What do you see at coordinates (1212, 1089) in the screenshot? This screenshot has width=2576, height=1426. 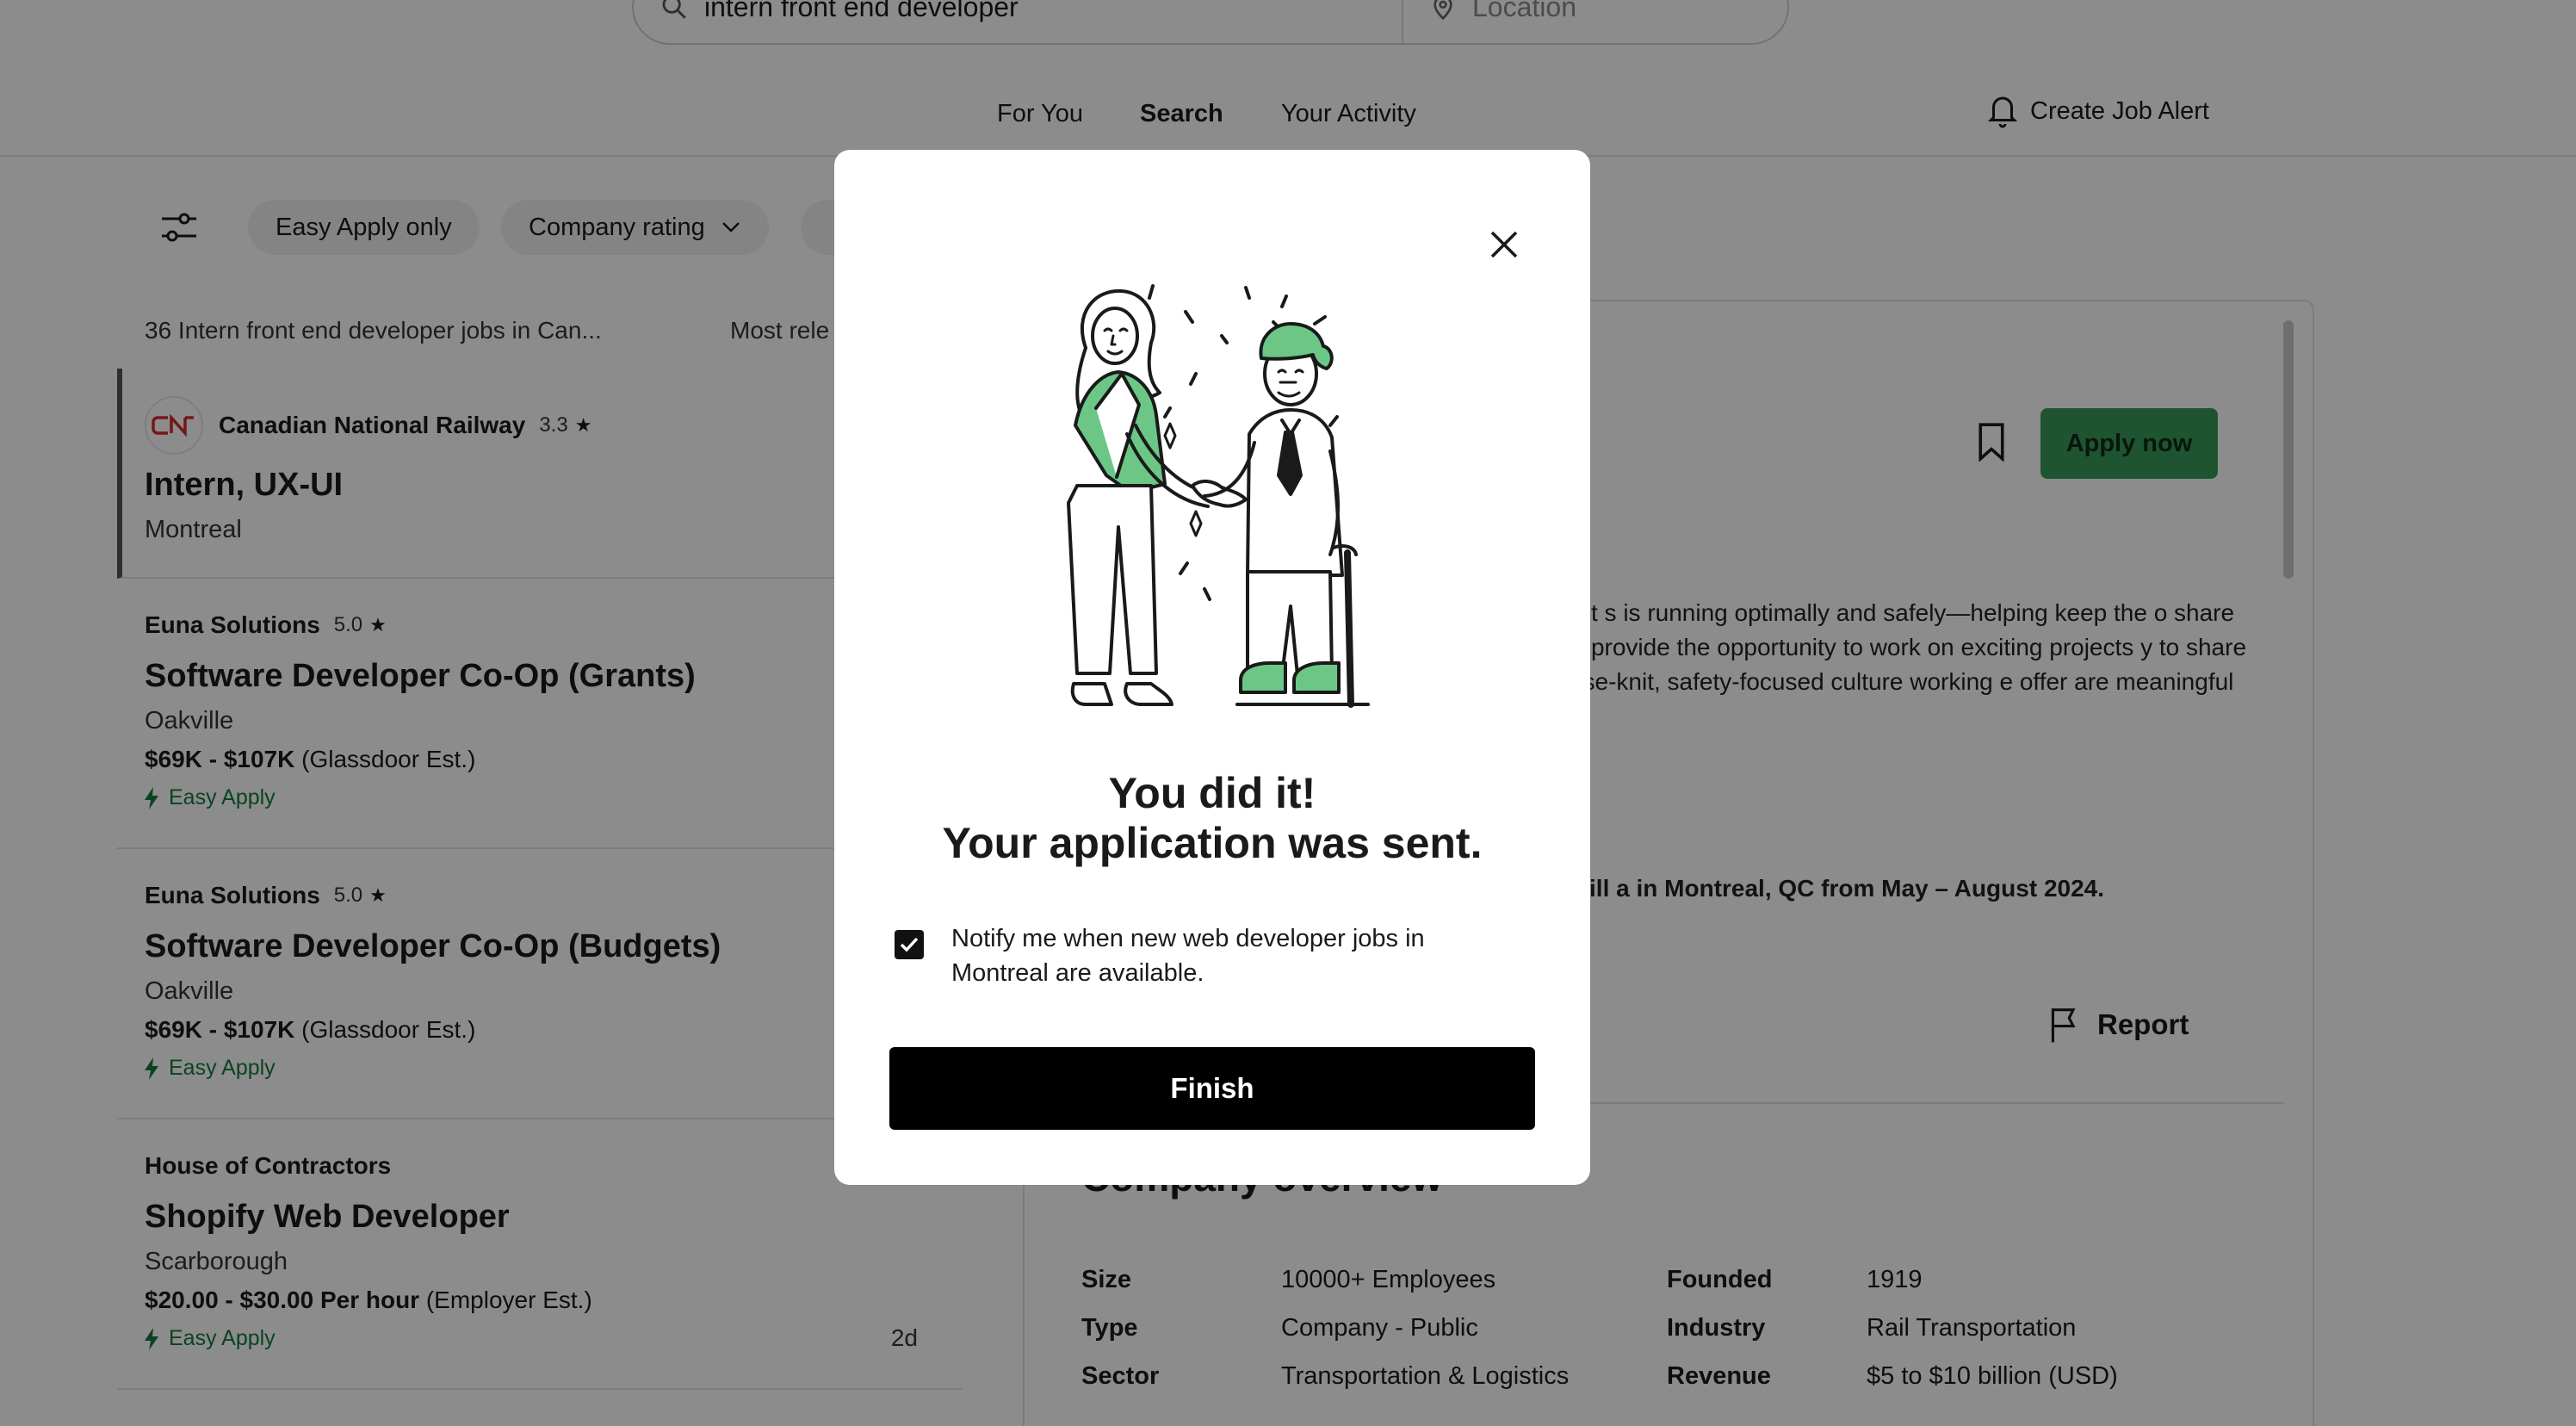 I see `finish-button: Finish` at bounding box center [1212, 1089].